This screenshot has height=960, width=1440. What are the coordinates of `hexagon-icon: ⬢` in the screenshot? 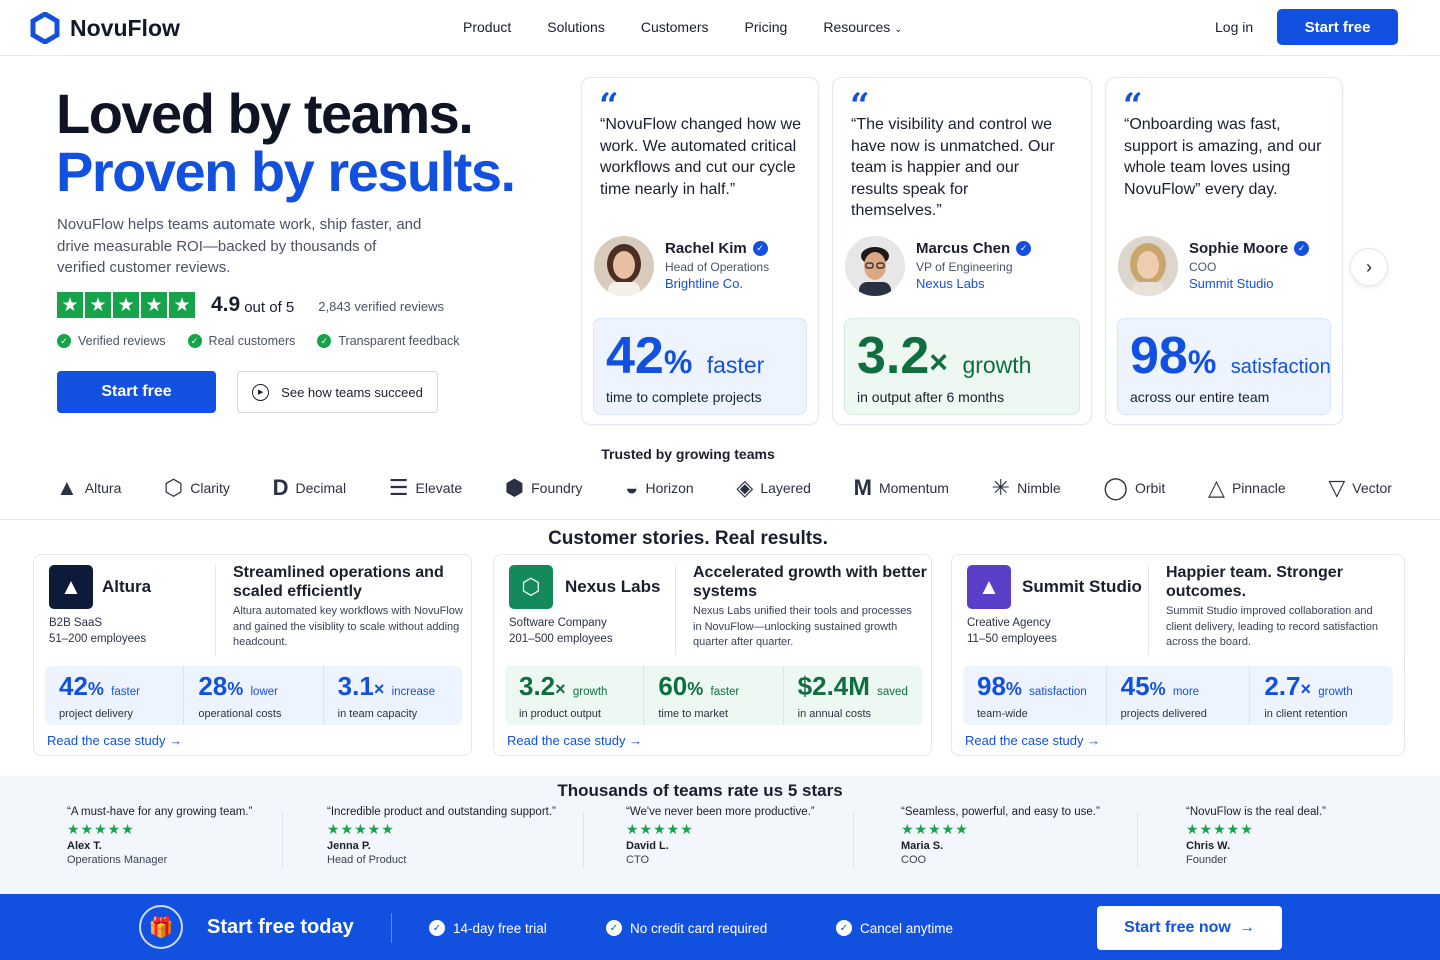 It's located at (514, 487).